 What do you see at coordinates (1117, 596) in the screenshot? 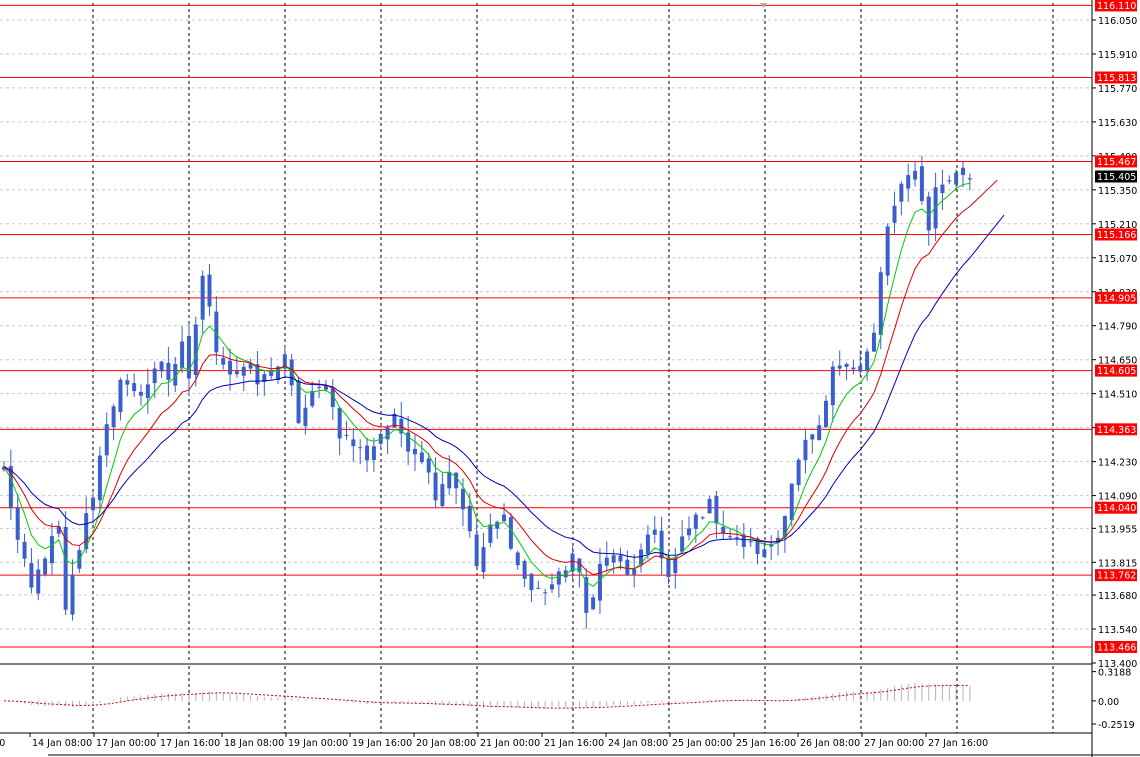
I see `price-tick-label: 113.680` at bounding box center [1117, 596].